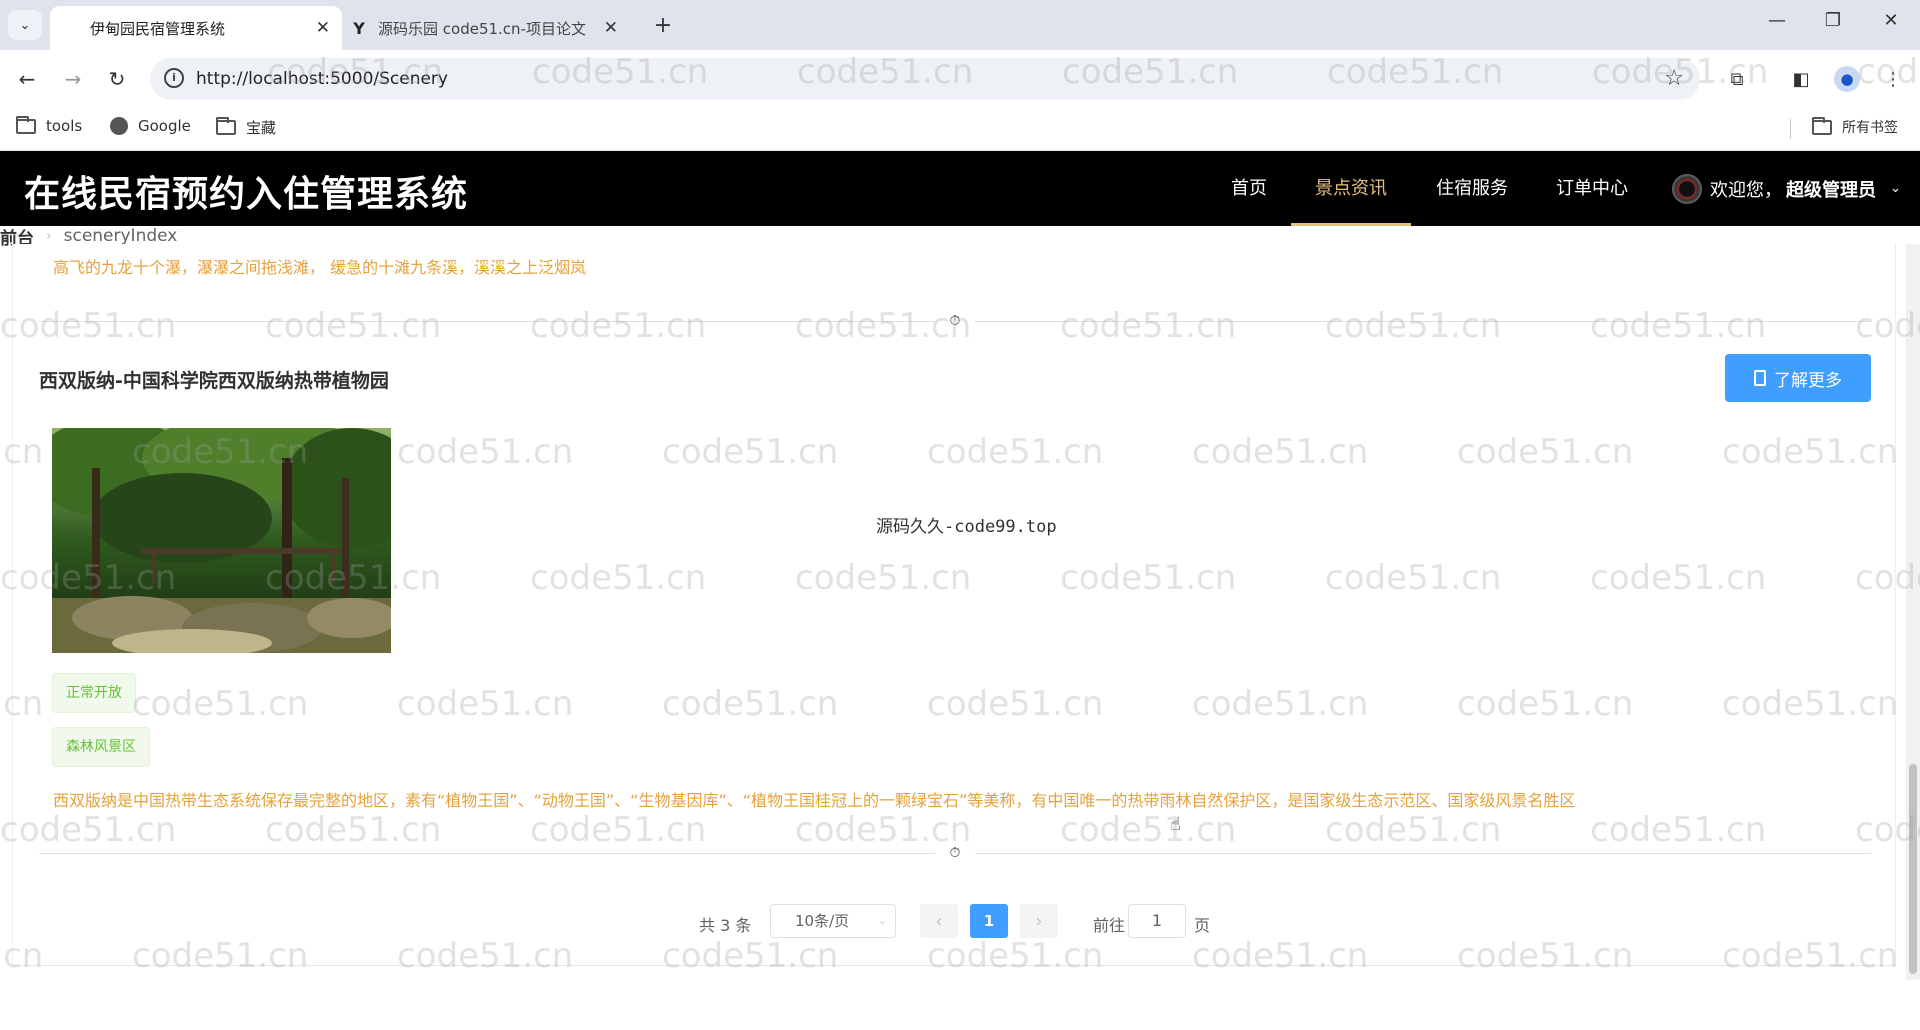  Describe the element at coordinates (1831, 190) in the screenshot. I see `user-name: 超级管理员` at that location.